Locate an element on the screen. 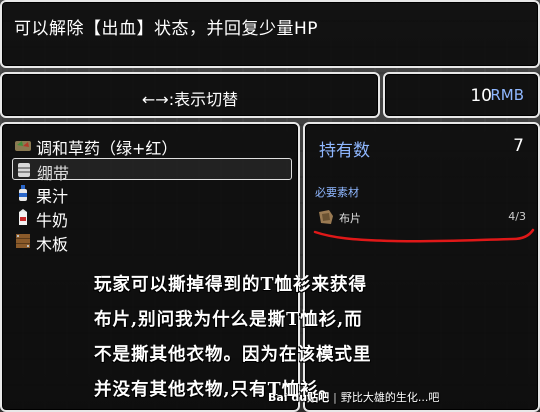 This screenshot has width=540, height=412. required-materials-header: 必要素材 is located at coordinates (337, 192).